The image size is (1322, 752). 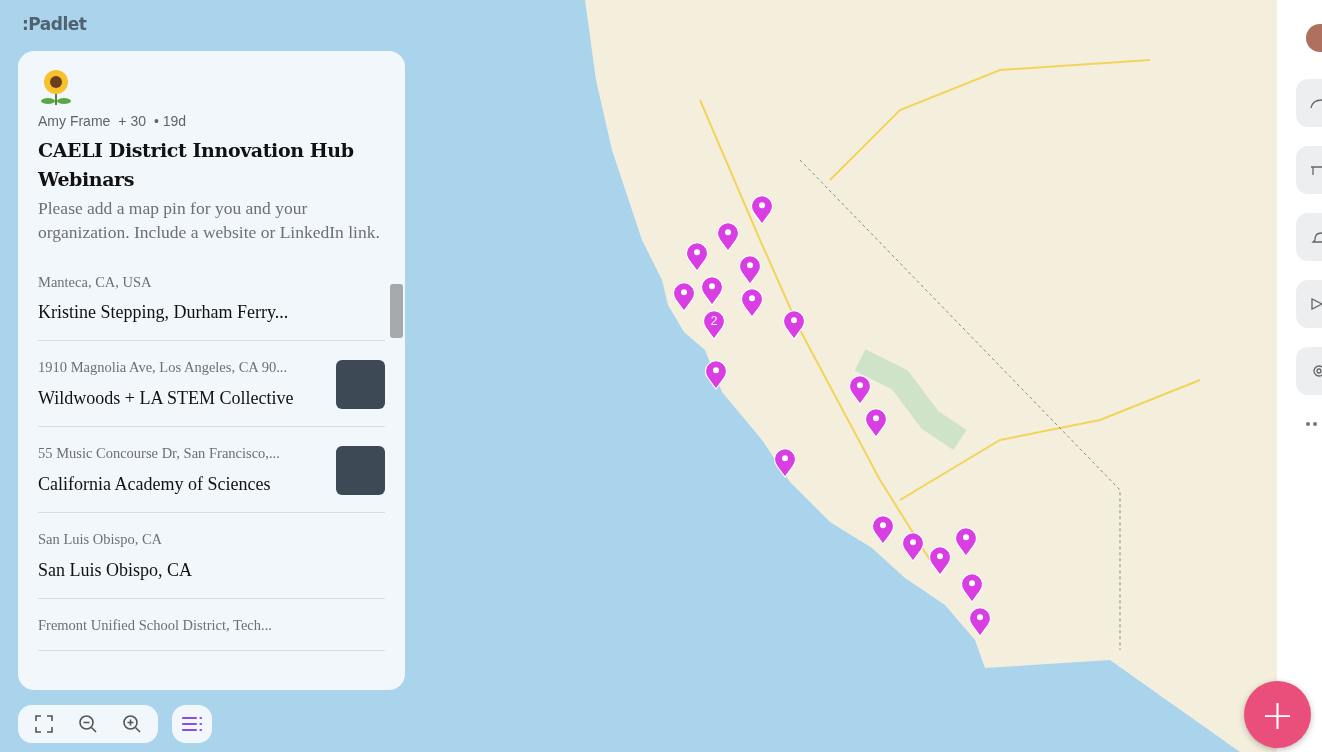 I want to click on settings-icon, so click(x=1316, y=371).